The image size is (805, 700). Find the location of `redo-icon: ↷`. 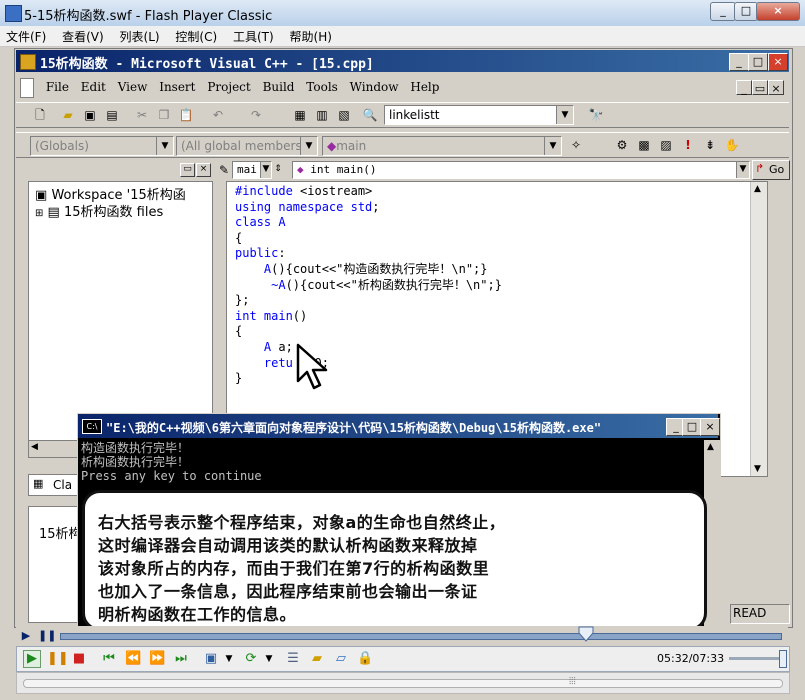

redo-icon: ↷ is located at coordinates (256, 115).